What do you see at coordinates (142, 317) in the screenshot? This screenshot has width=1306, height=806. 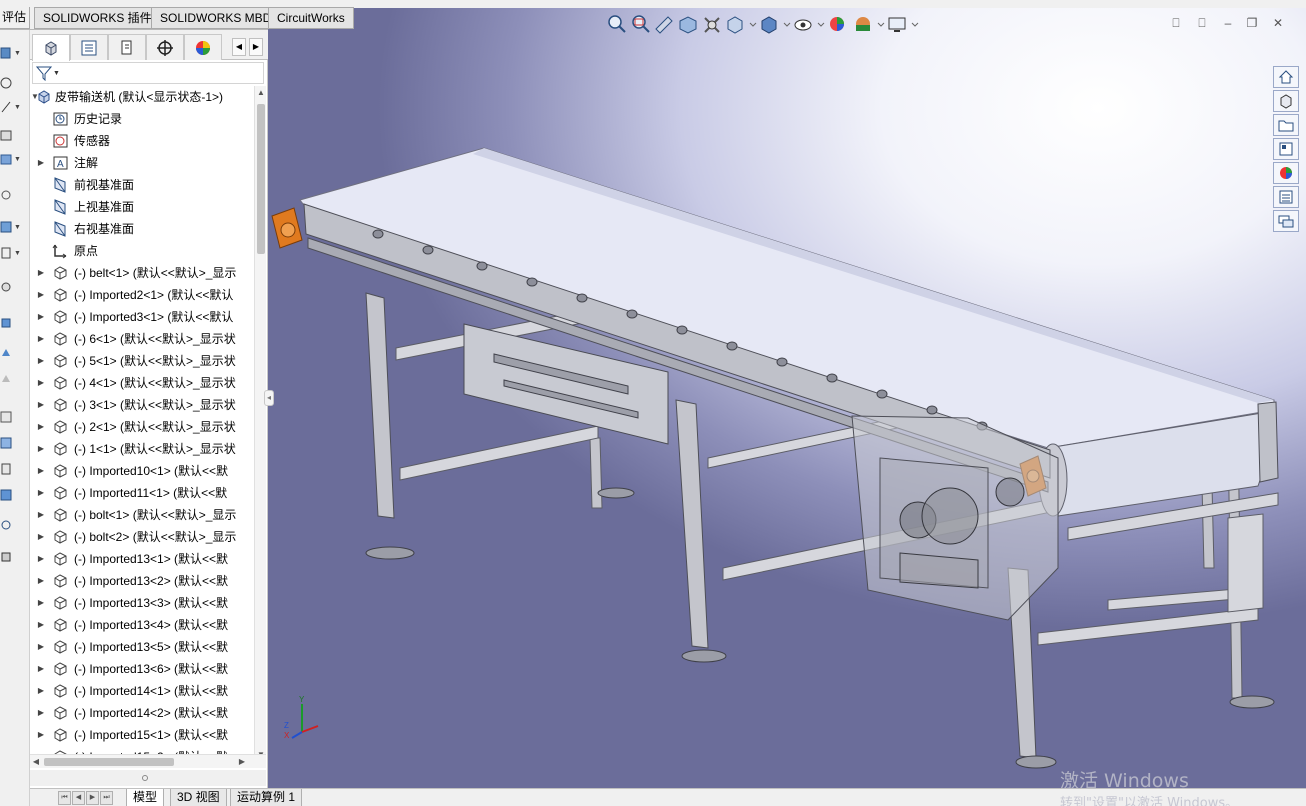 I see `tree-item: ▶ (-) Imported3<1> (默认<<默认` at bounding box center [142, 317].